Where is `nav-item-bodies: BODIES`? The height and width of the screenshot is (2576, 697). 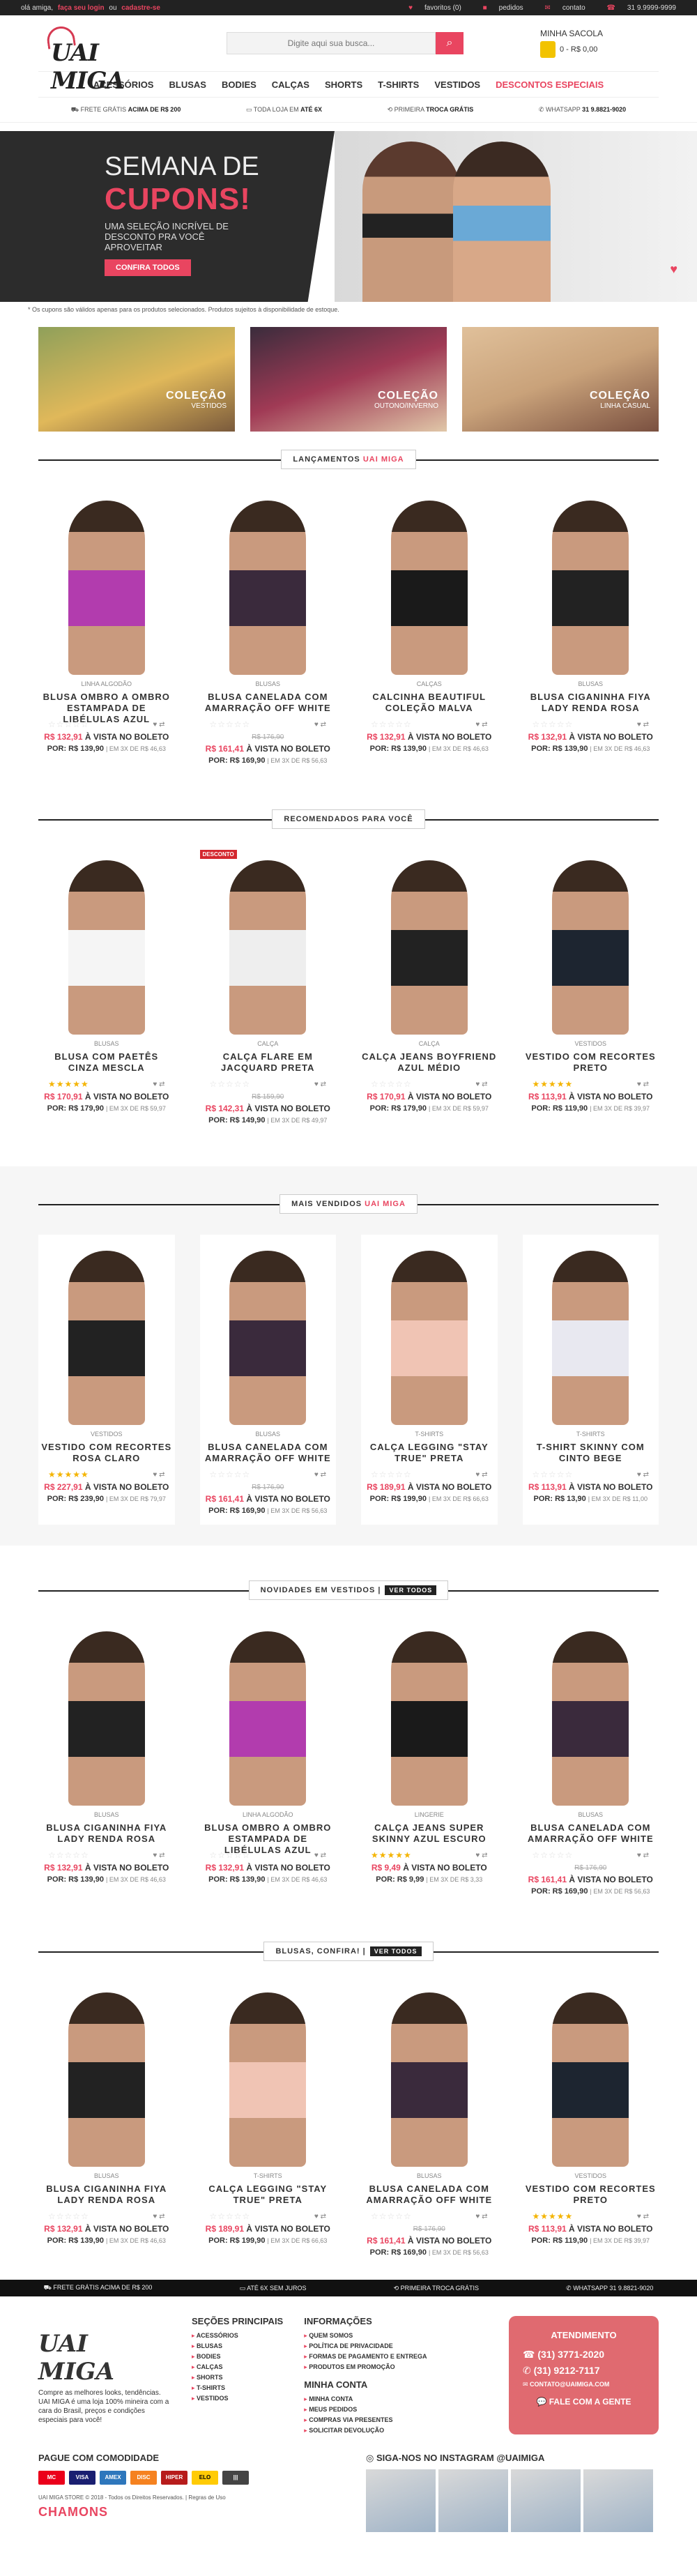 nav-item-bodies: BODIES is located at coordinates (239, 85).